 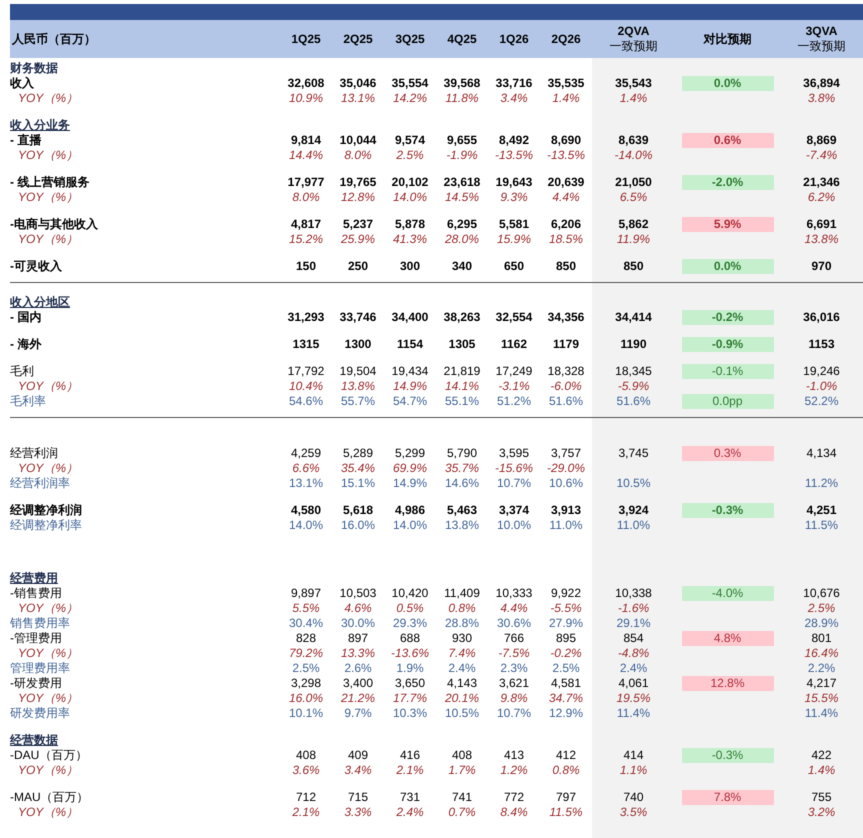 What do you see at coordinates (40, 668) in the screenshot?
I see `row-label: 管理费用率` at bounding box center [40, 668].